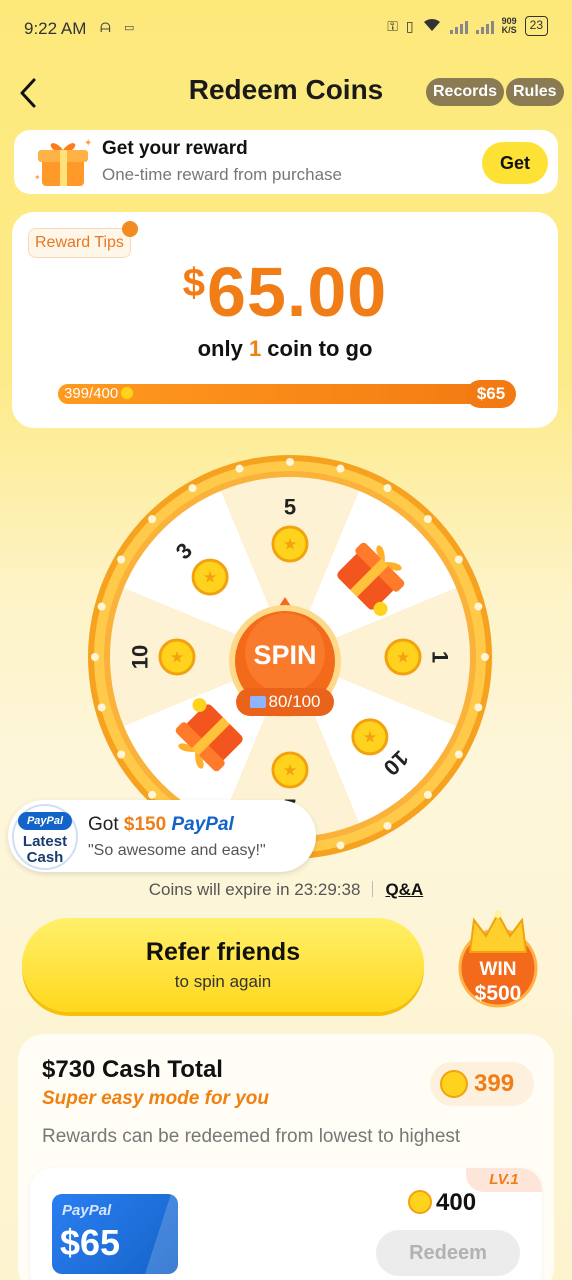  What do you see at coordinates (285, 348) in the screenshot?
I see `coins-to-go: only 1 coin to go` at bounding box center [285, 348].